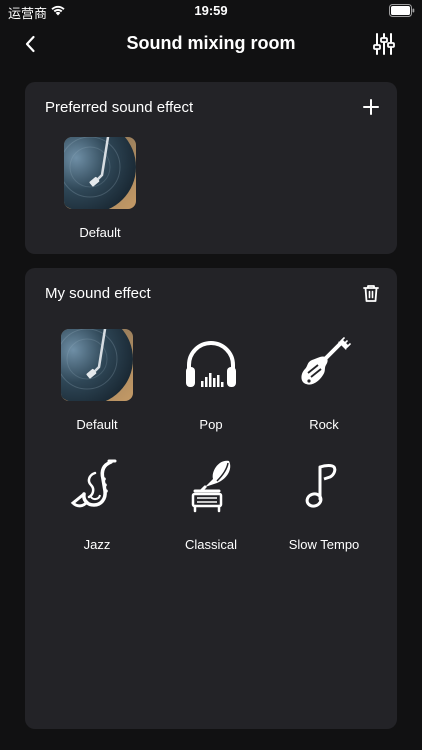 This screenshot has width=422, height=750. I want to click on clock-time: 19:59, so click(211, 10).